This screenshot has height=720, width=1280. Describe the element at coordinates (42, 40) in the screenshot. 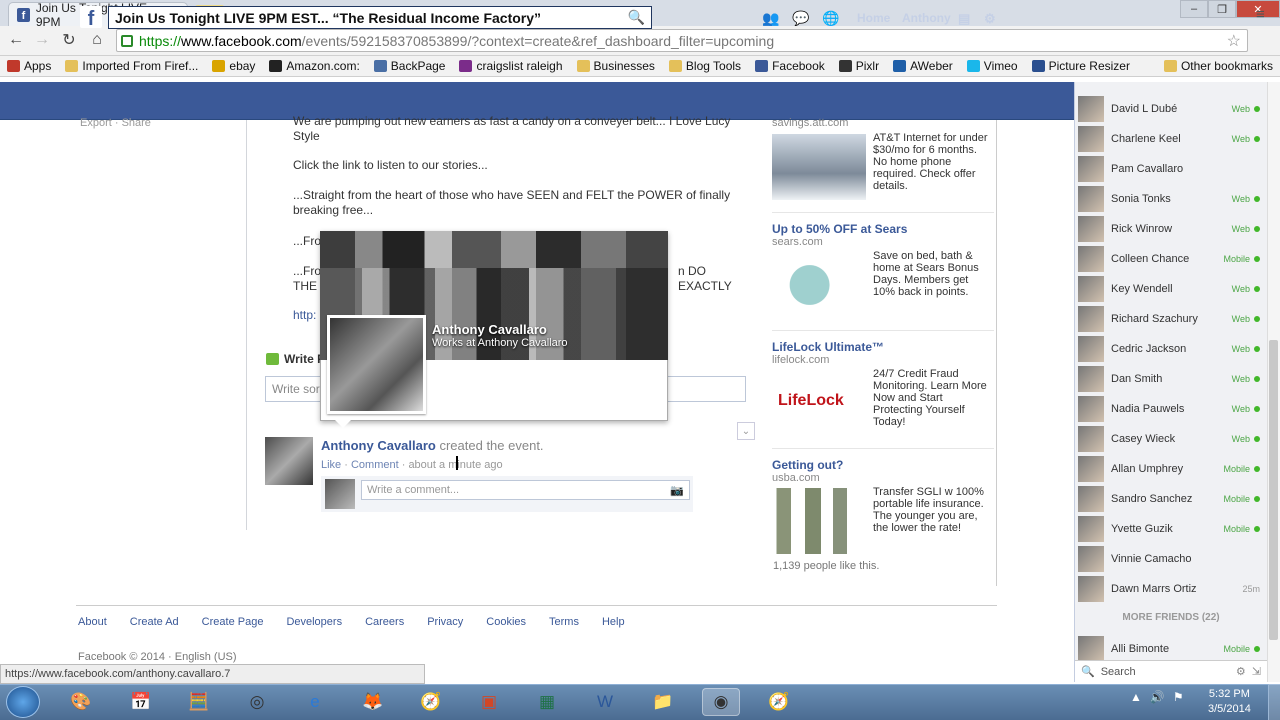

I see `forward-icon: →` at that location.